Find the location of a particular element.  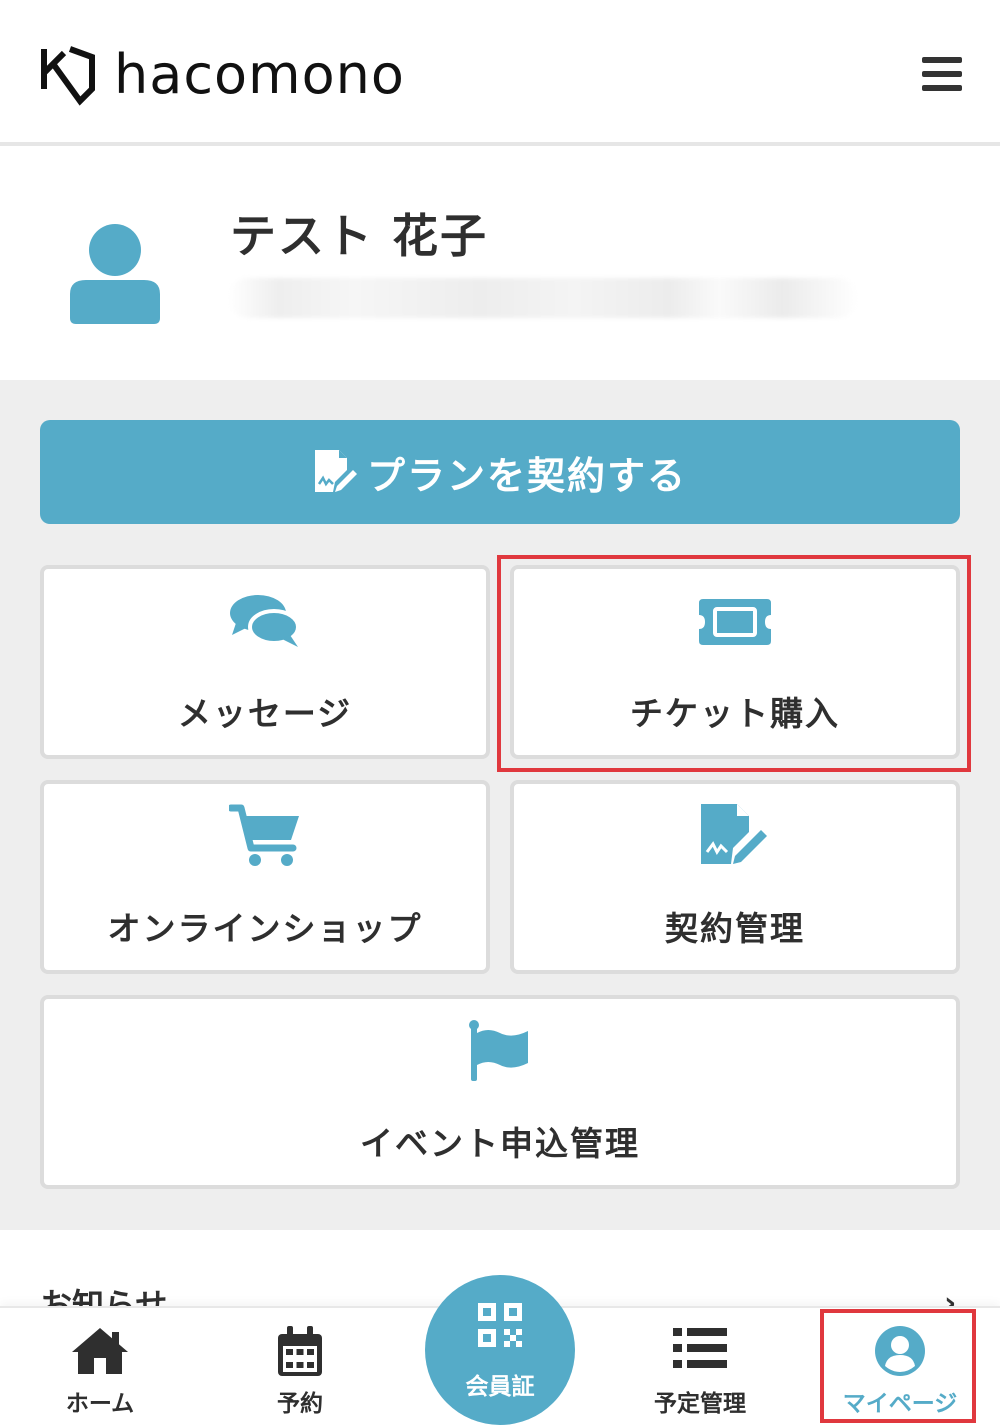

flag-icon is located at coordinates (498, 1050).